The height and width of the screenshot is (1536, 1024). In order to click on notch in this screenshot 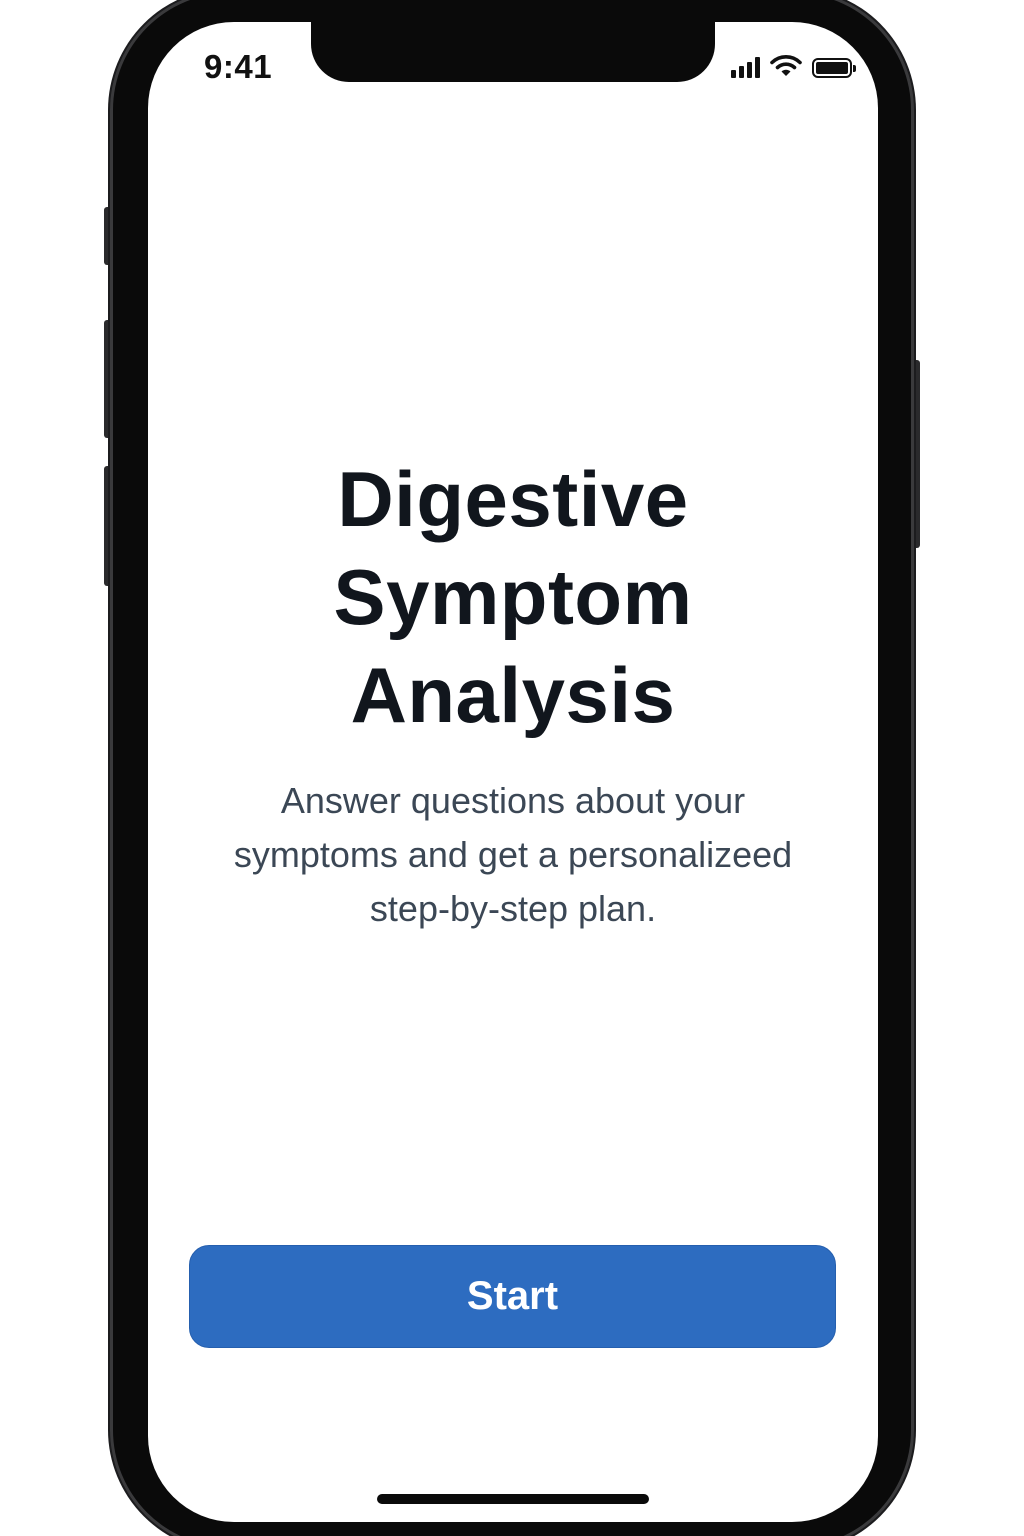, I will do `click(513, 52)`.